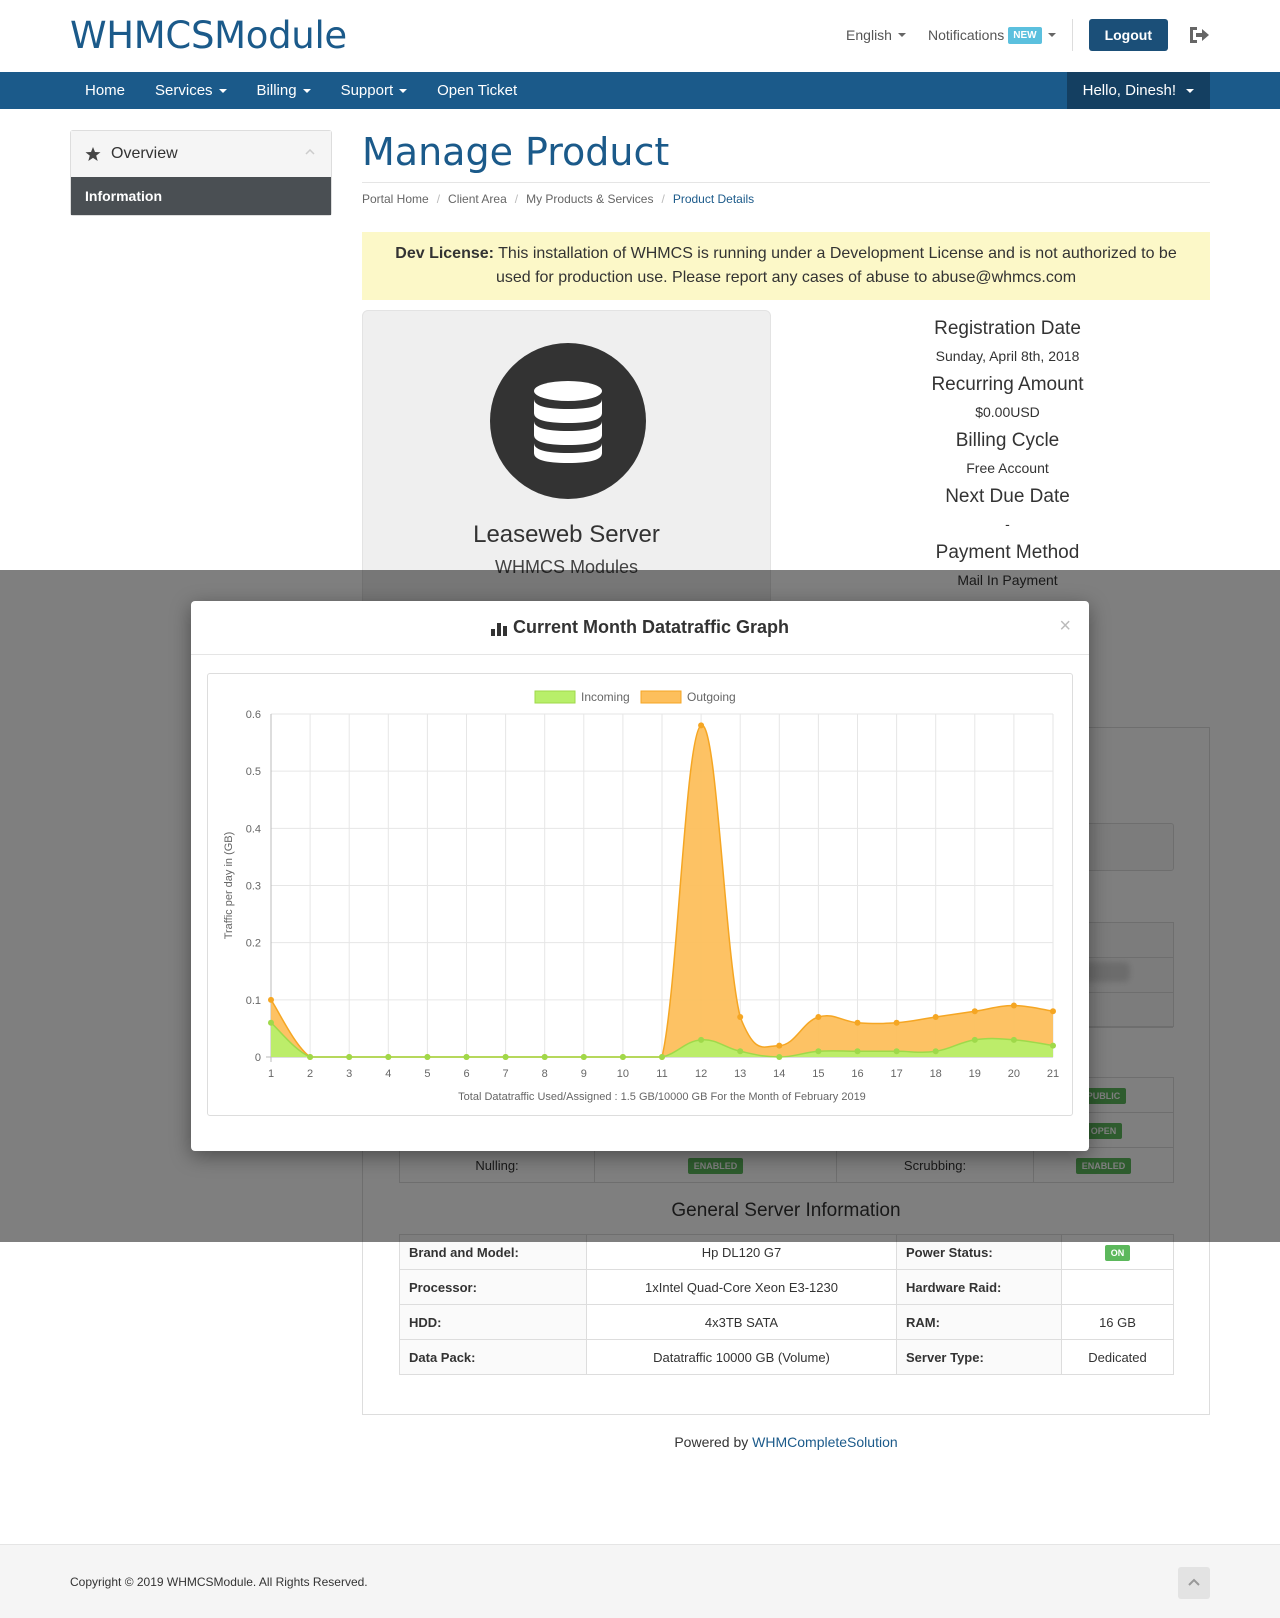  I want to click on x-tick-label: 1, so click(271, 1074).